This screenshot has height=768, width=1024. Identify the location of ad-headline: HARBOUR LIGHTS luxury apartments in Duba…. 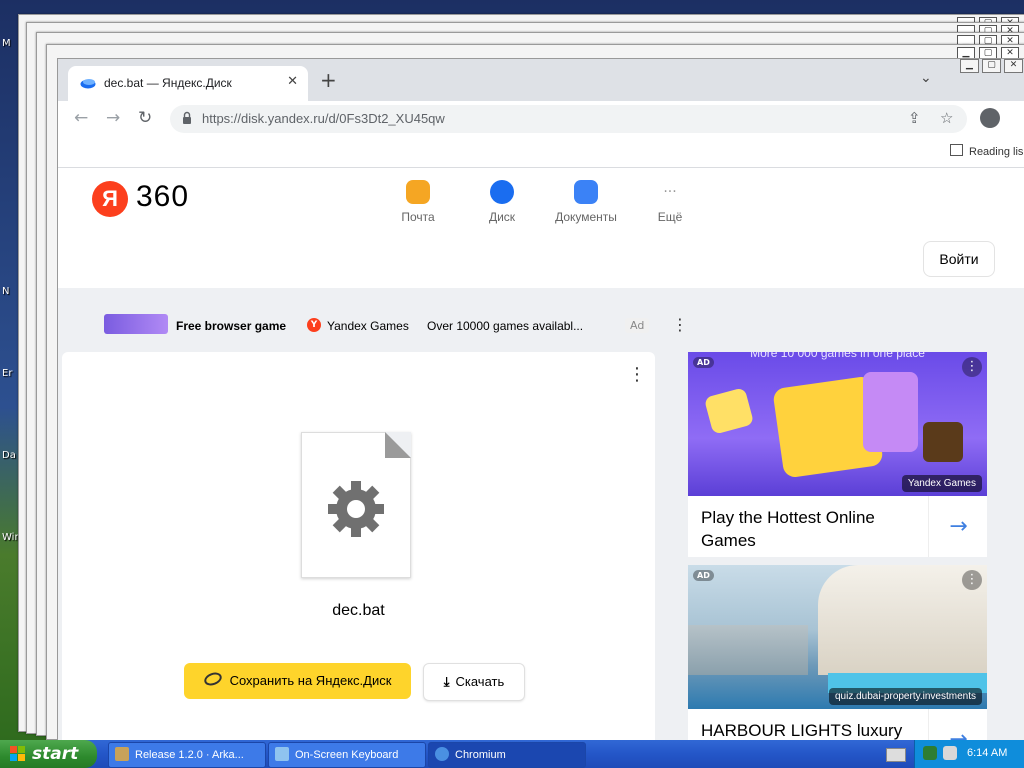
(802, 730).